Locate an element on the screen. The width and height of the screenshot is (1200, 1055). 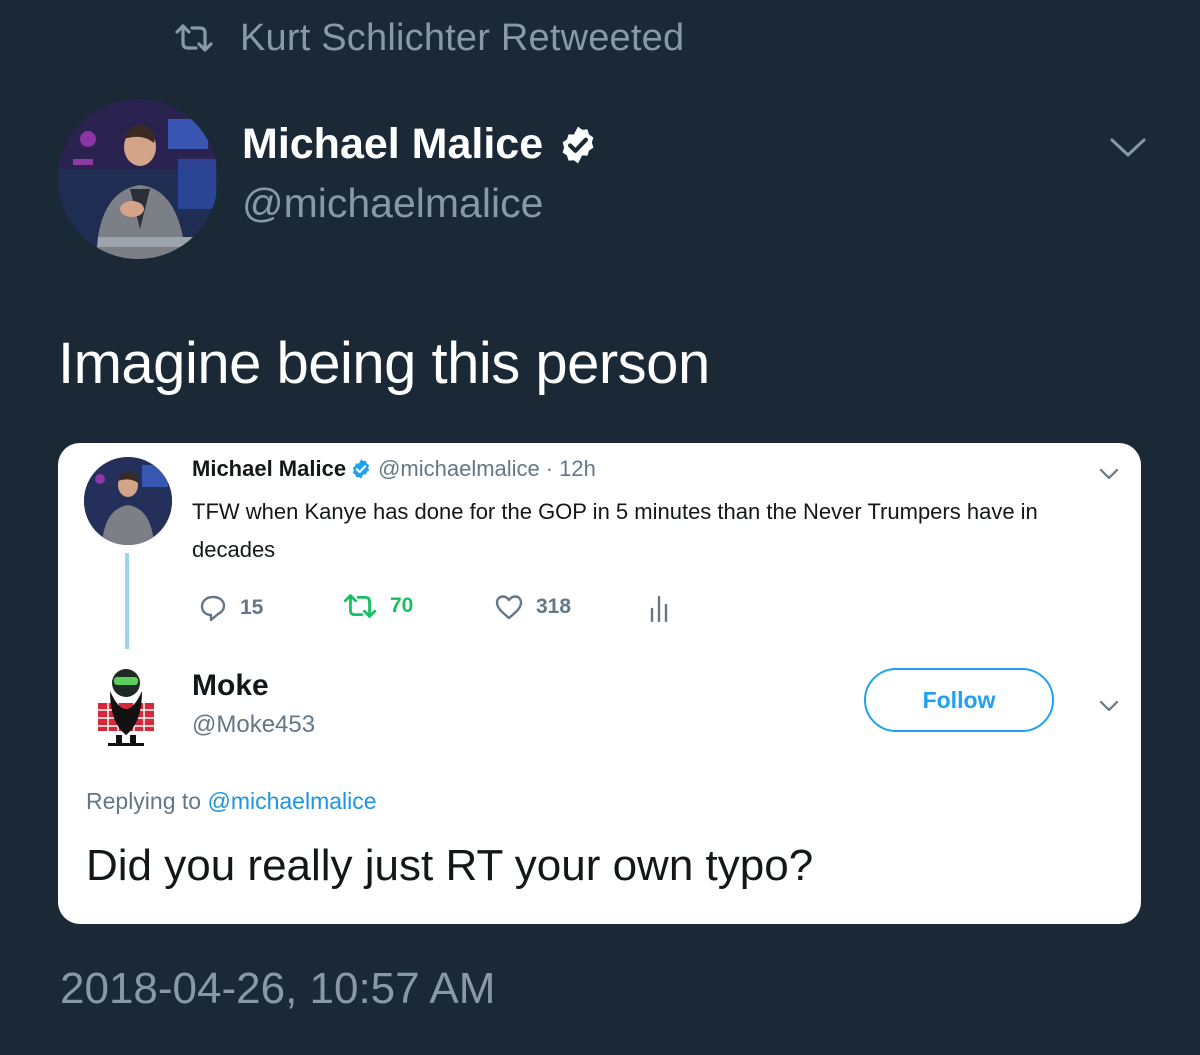
author-handle: @michaelmalice is located at coordinates (392, 203).